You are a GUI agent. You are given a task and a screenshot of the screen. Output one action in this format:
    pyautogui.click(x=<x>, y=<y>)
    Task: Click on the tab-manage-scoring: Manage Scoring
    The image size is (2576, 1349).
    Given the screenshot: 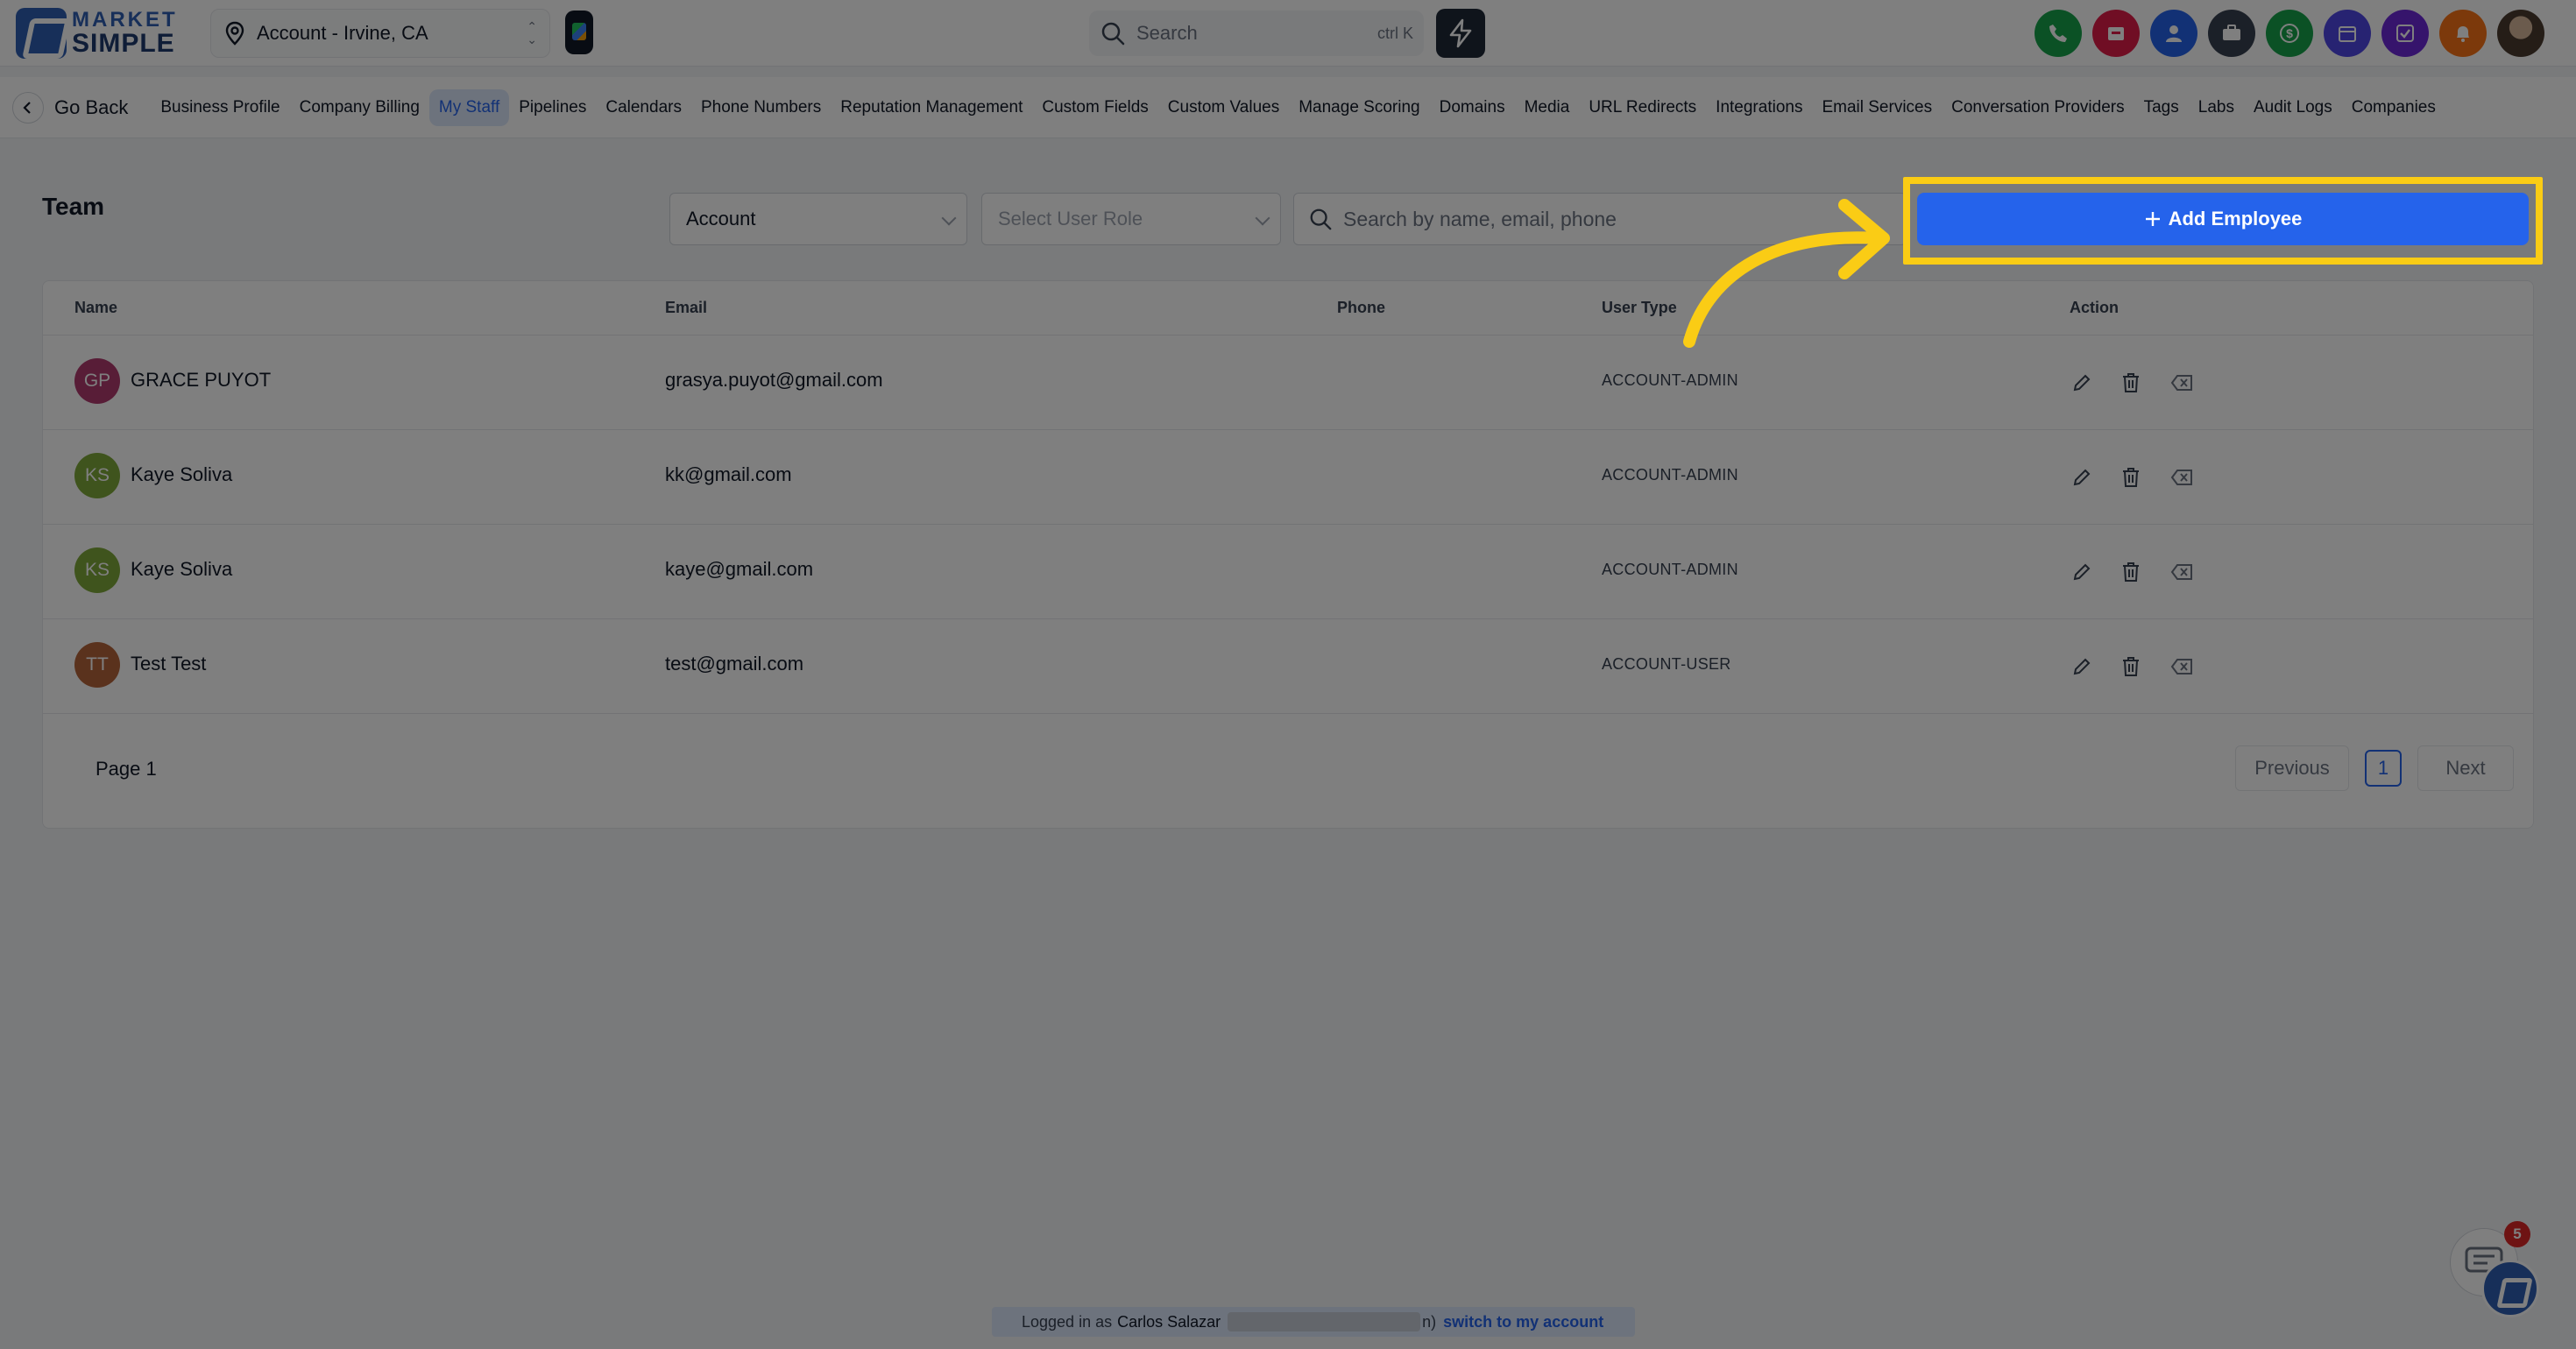 What is the action you would take?
    pyautogui.click(x=1359, y=107)
    